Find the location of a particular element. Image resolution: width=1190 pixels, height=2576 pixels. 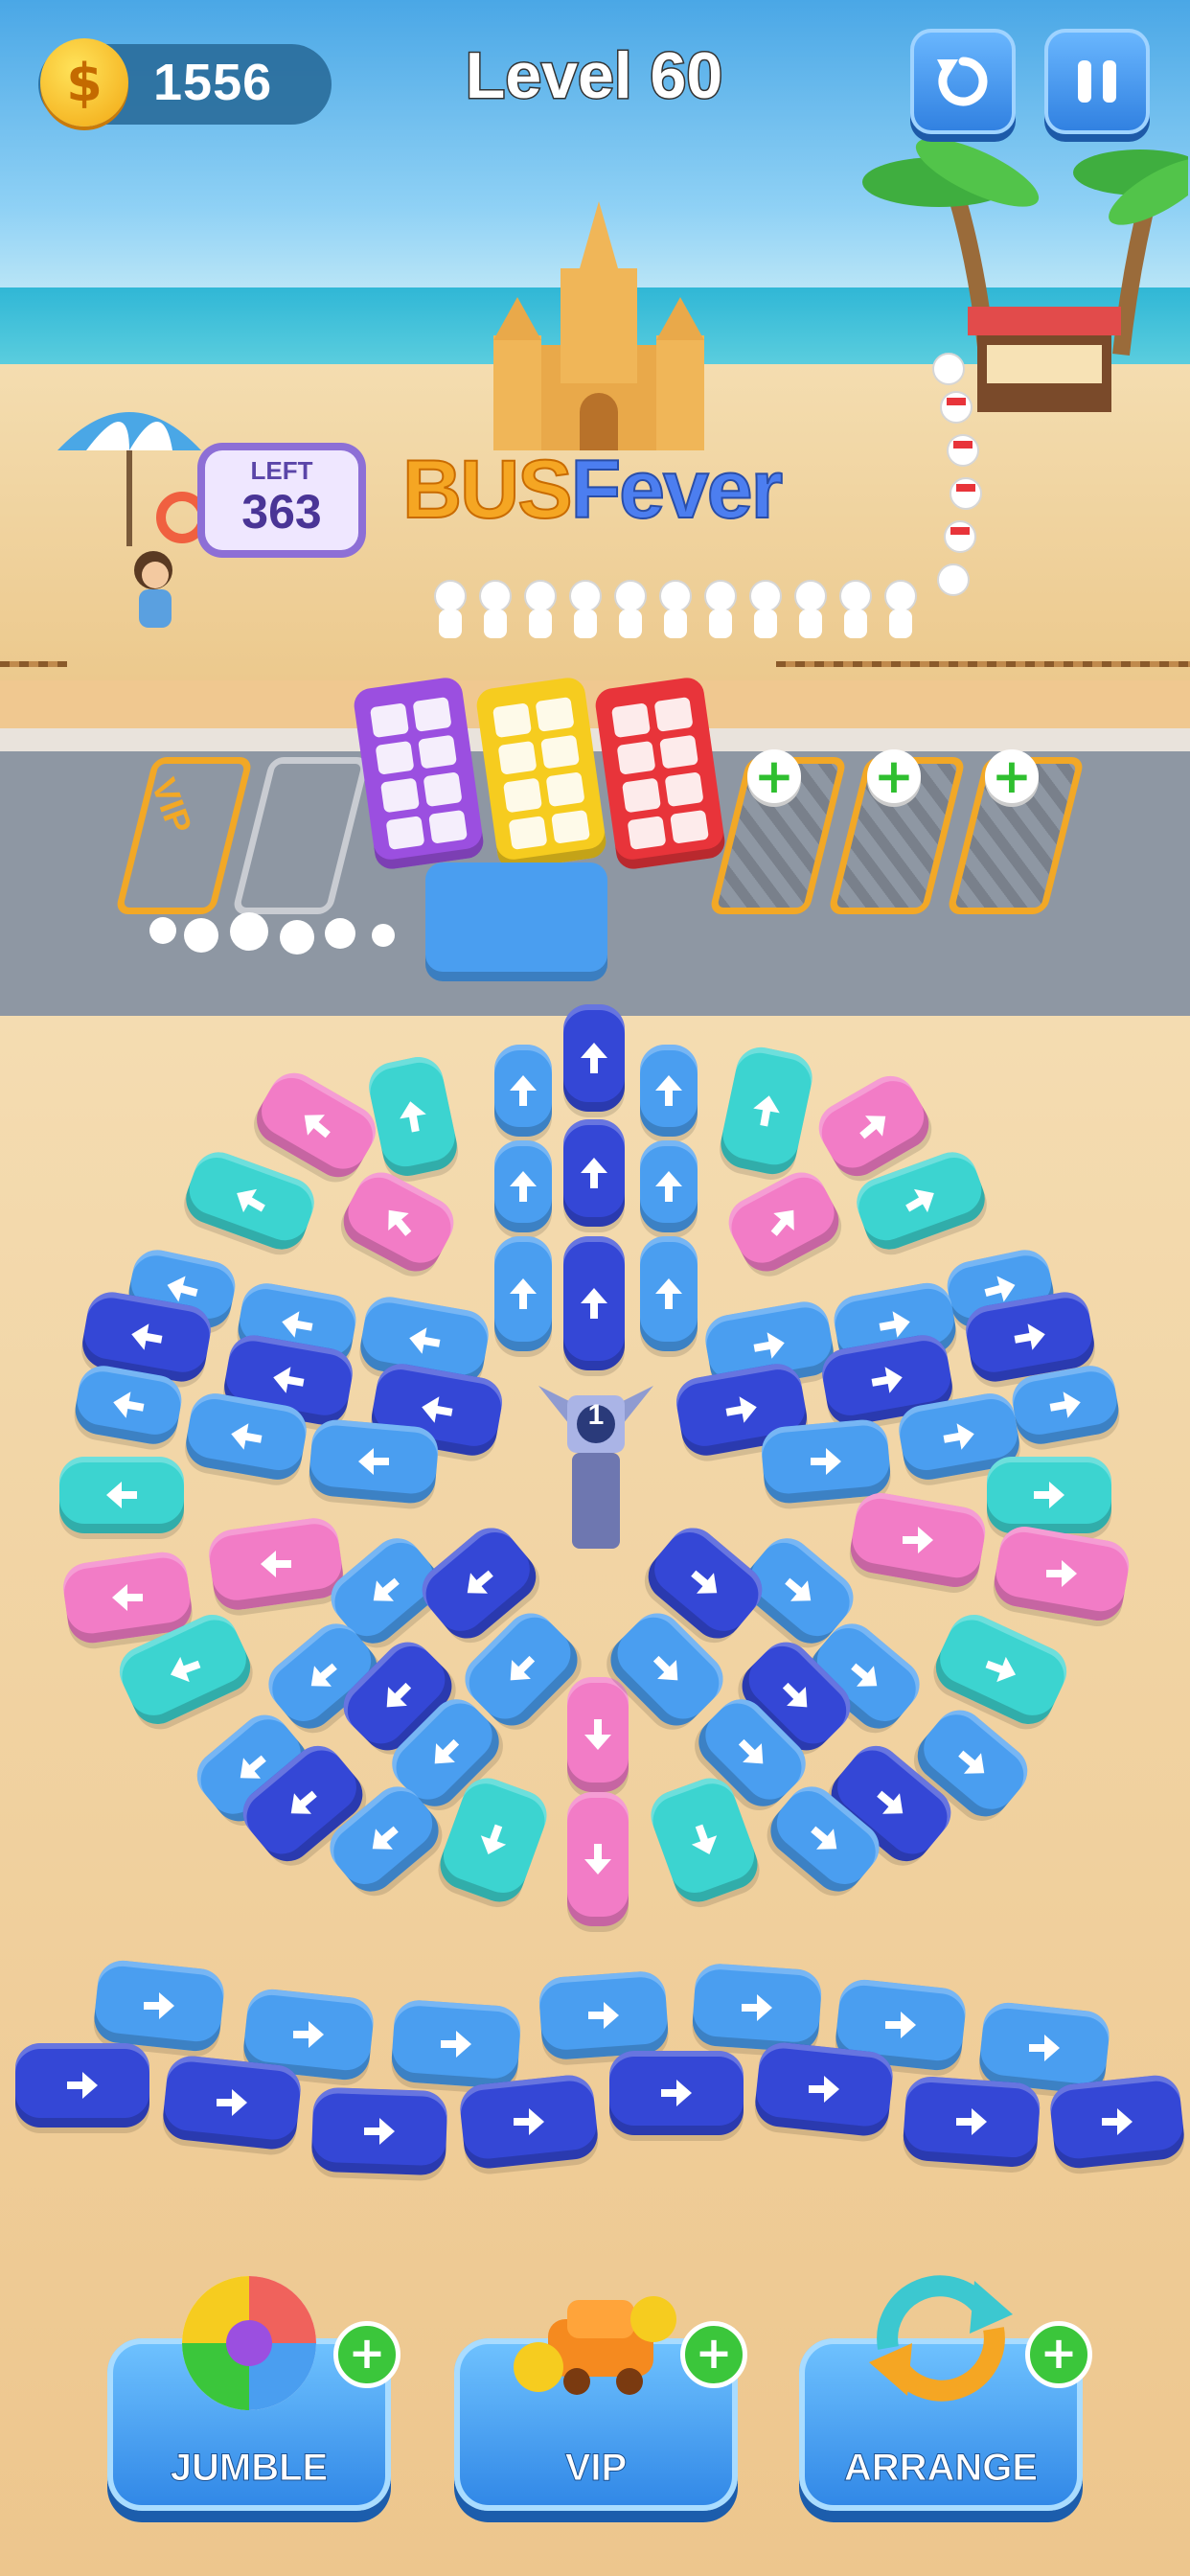

passengers-left-label: LEFT is located at coordinates (281, 470).